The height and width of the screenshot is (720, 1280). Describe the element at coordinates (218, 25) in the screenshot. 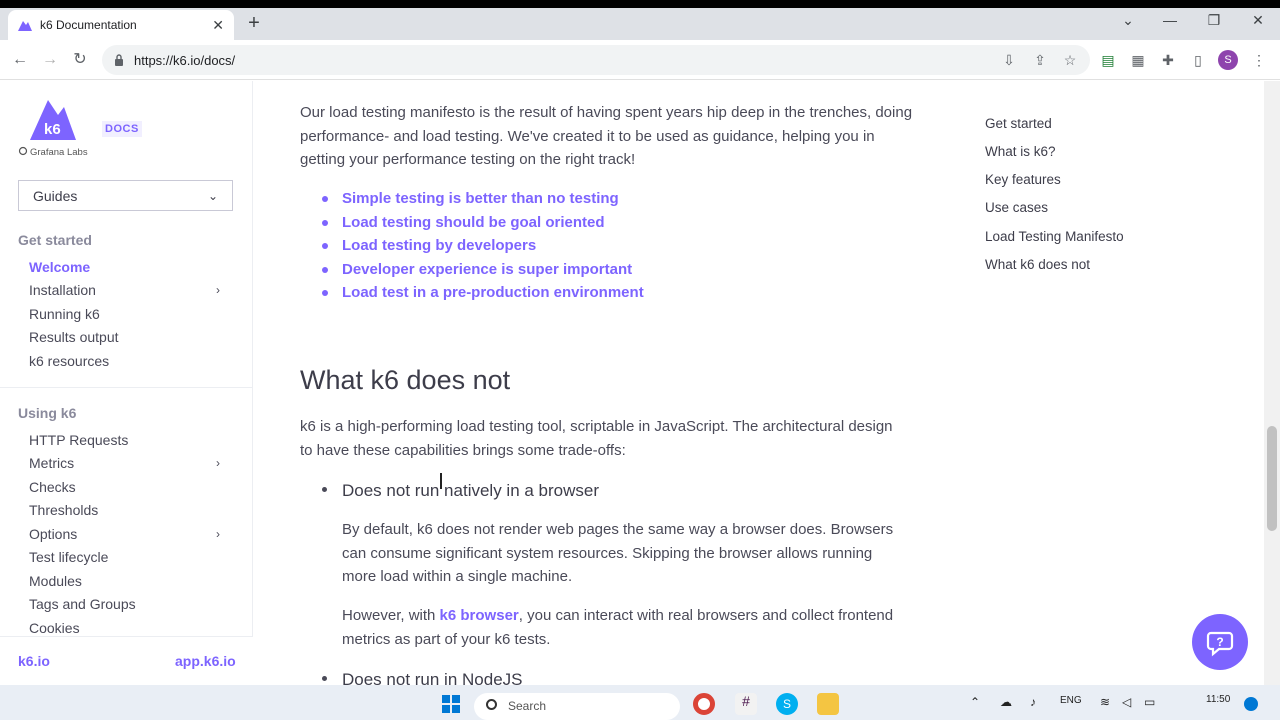

I see `tab-close-icon: ✕` at that location.